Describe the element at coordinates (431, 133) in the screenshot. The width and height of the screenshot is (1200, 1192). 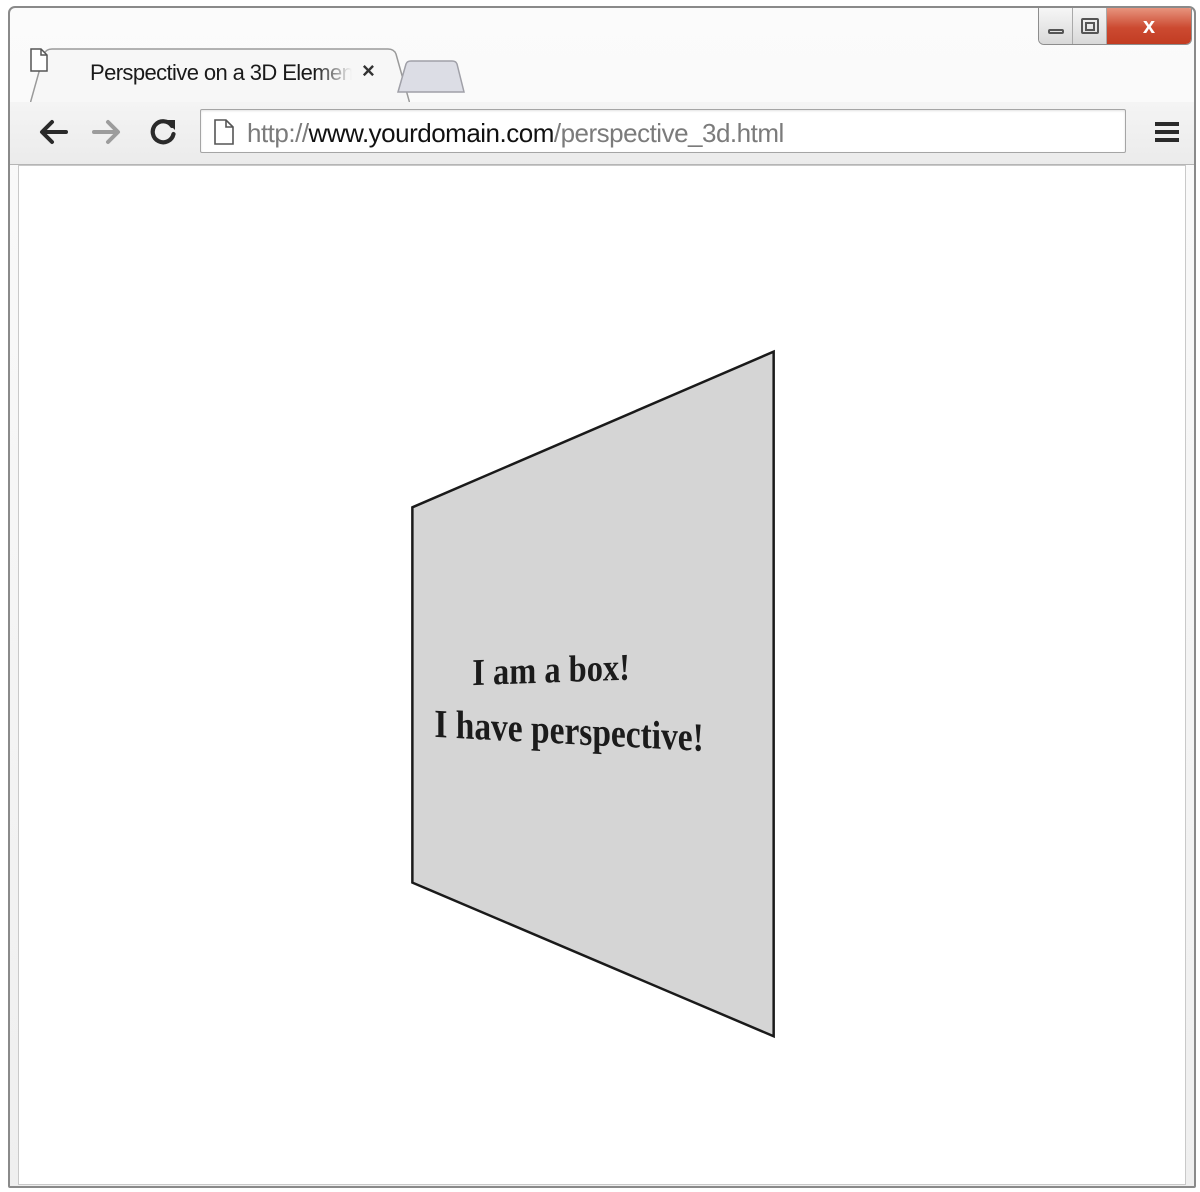
I see `url-host: www.yourdomain.com` at that location.